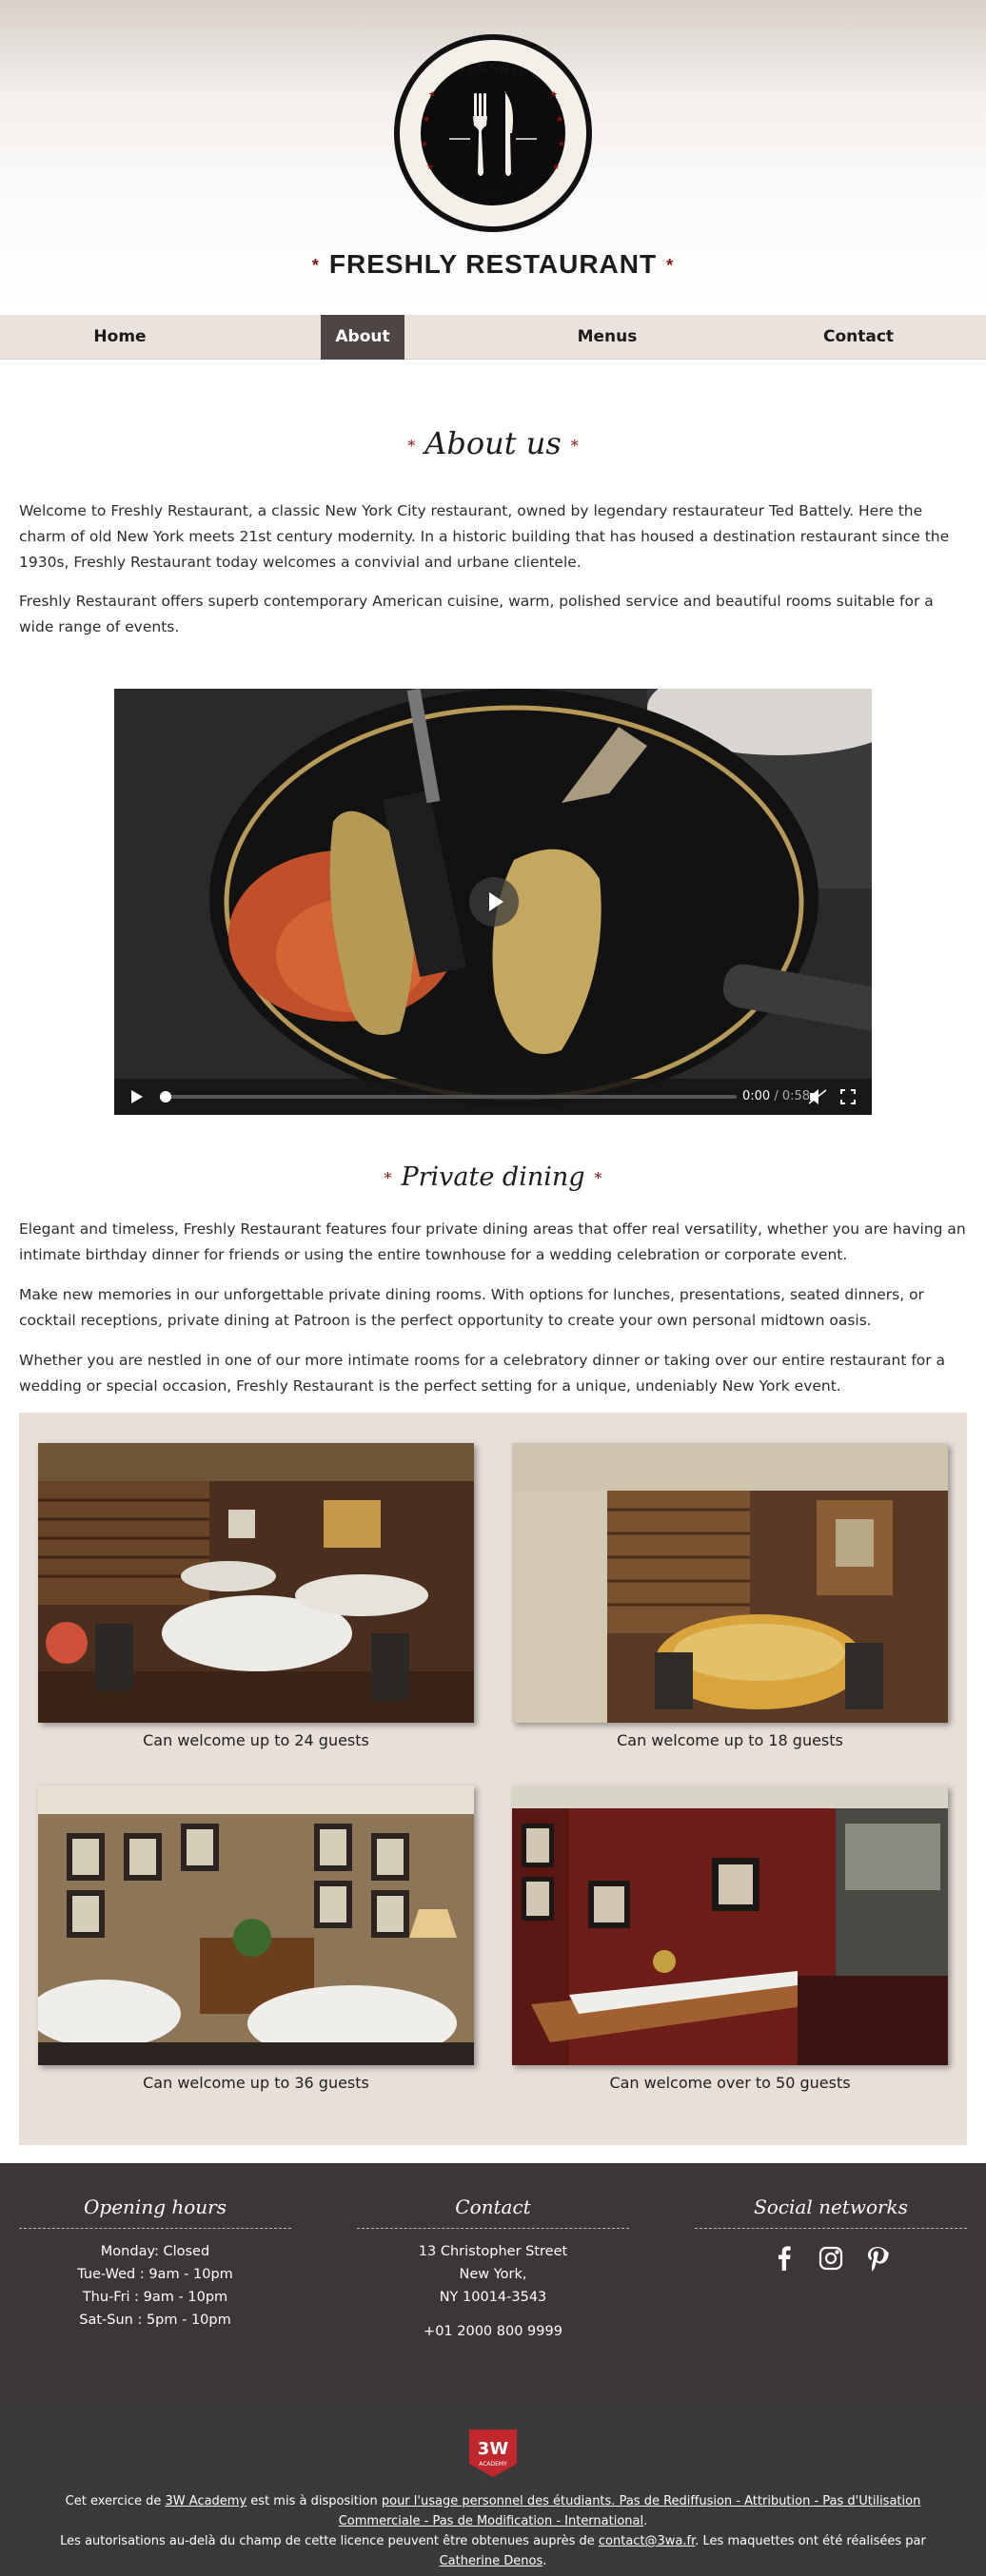 This screenshot has height=2576, width=986. I want to click on video-controls: 0:00 / 0:58, so click(493, 1097).